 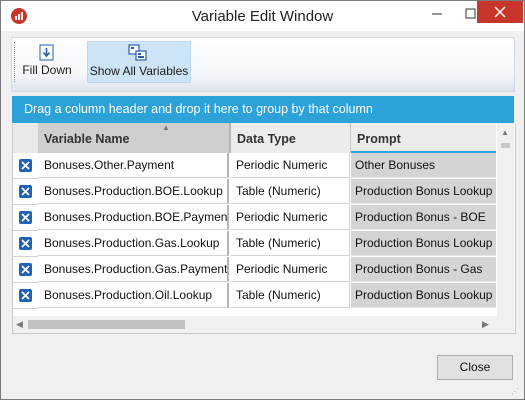 I want to click on fill-down-button: Fill Down, so click(x=47, y=61).